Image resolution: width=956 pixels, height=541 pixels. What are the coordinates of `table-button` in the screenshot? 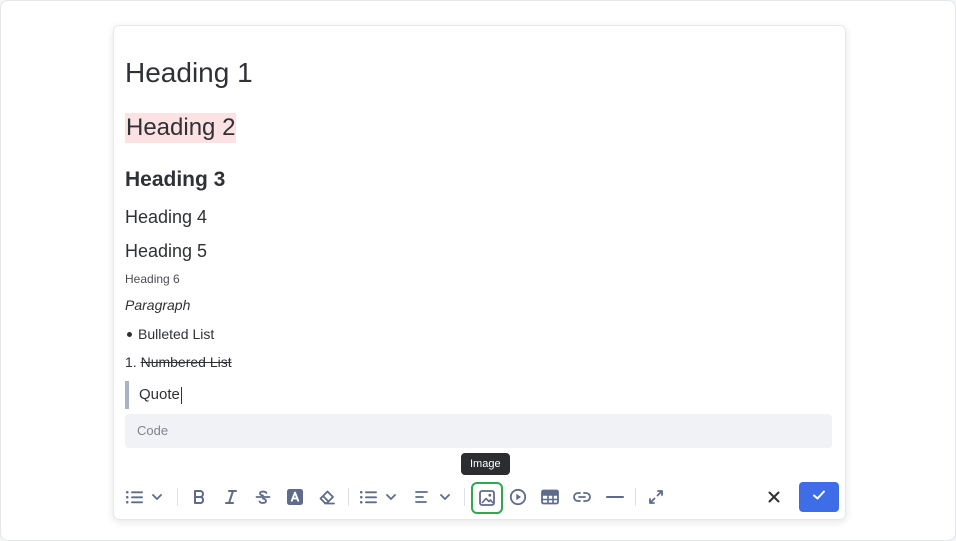 It's located at (550, 497).